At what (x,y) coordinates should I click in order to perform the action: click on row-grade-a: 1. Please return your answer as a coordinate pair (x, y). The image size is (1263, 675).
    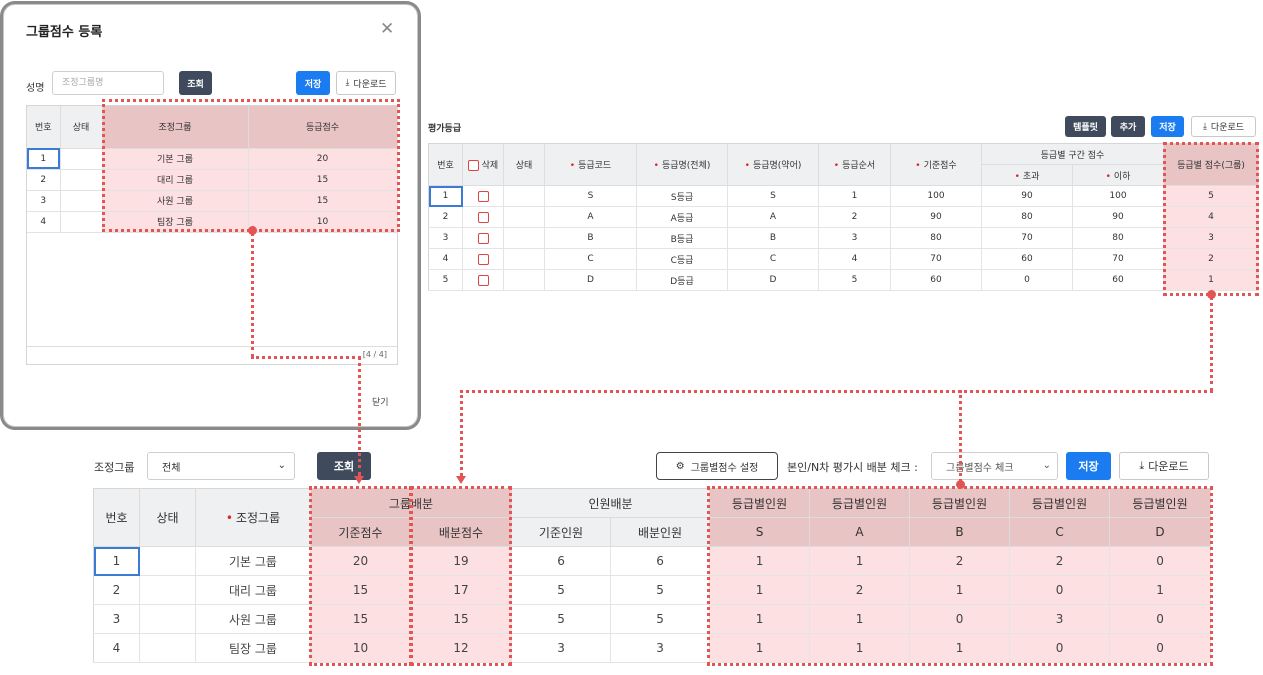
    Looking at the image, I should click on (860, 648).